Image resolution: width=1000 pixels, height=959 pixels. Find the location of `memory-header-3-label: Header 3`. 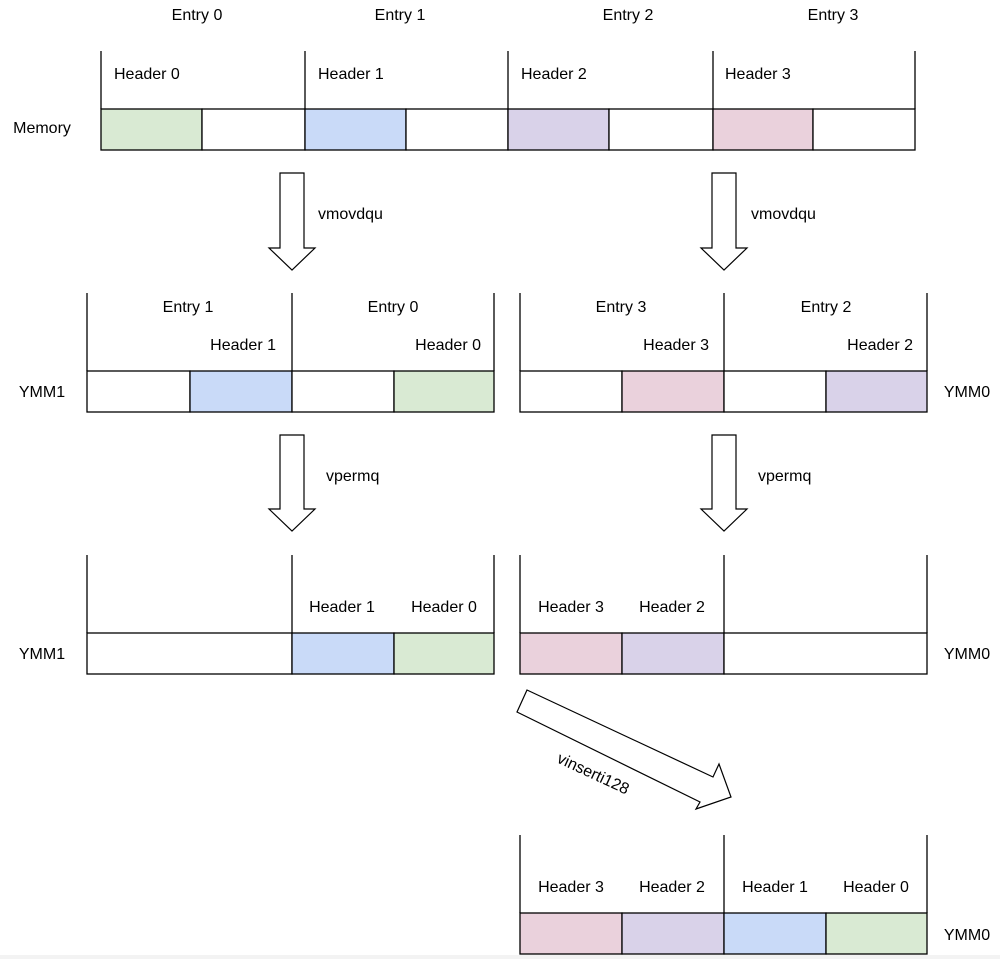

memory-header-3-label: Header 3 is located at coordinates (758, 74).